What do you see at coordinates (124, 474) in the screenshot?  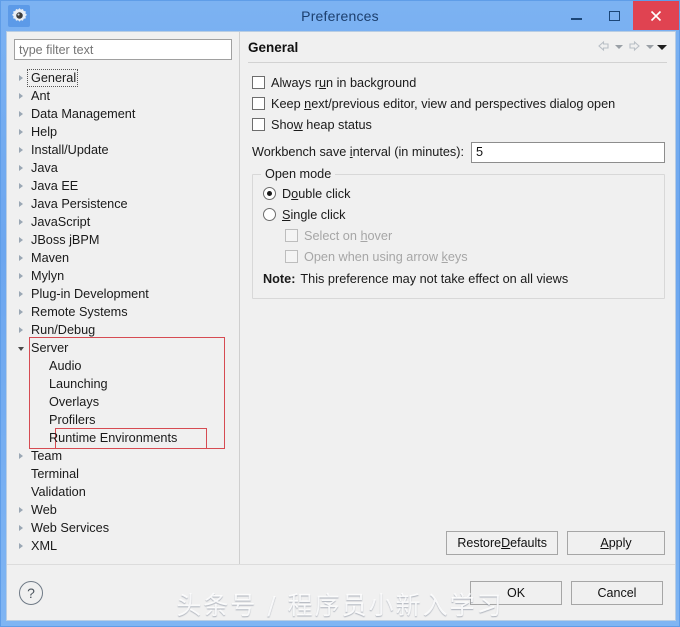 I see `tree-item-terminal: Terminal` at bounding box center [124, 474].